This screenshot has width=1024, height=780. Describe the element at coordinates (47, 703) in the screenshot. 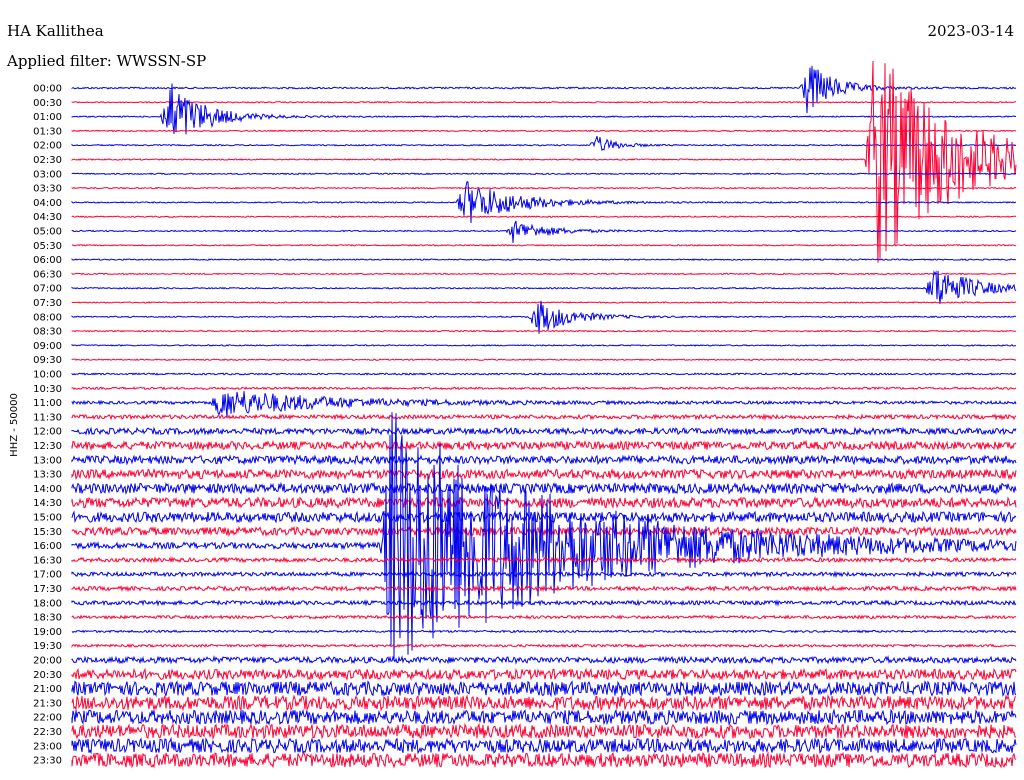

I see `trace-time-label: 21:30` at that location.